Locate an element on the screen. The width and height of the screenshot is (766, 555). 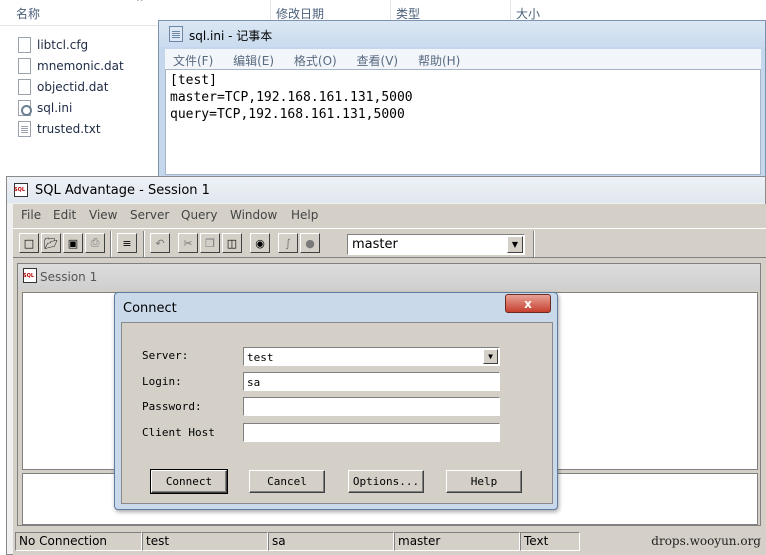
sql-toolbar: □ 📂︎ ▣ ⎙ ≡ ↶ ✂ ❐ ◫ ◉ ∫ ● master ▼ is located at coordinates (389, 243).